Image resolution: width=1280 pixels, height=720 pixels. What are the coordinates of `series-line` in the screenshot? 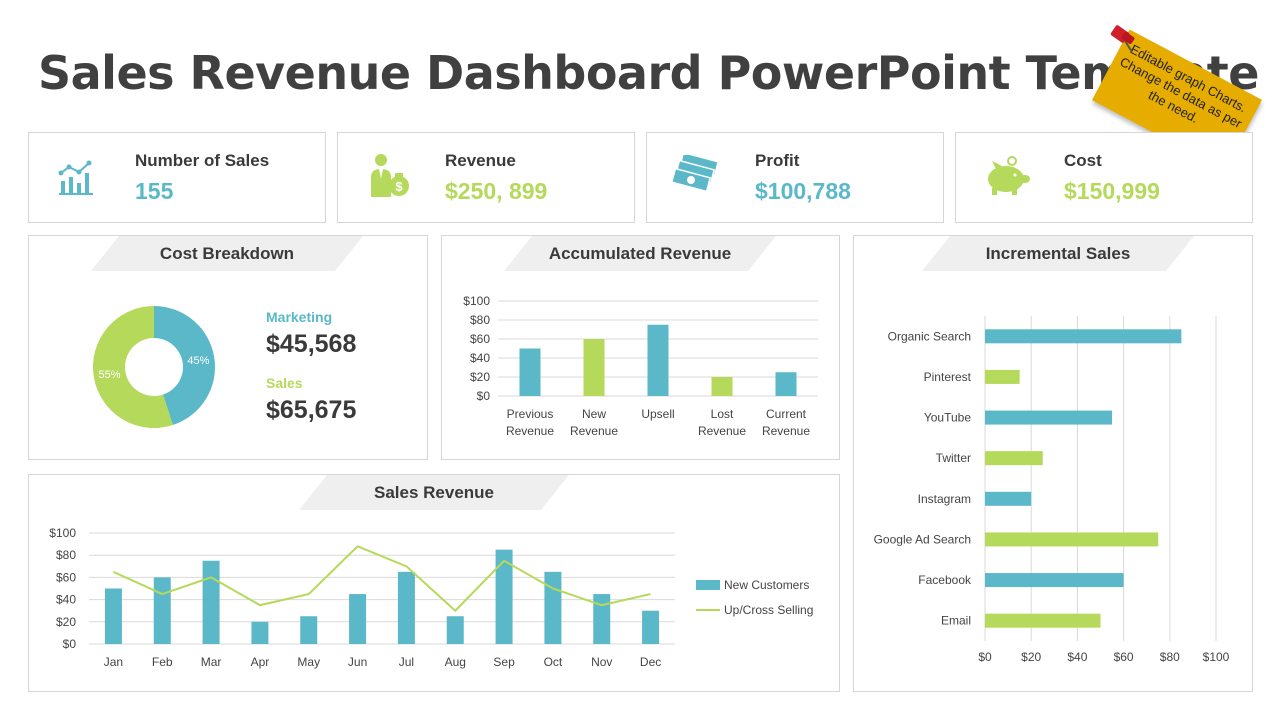 It's located at (382, 579).